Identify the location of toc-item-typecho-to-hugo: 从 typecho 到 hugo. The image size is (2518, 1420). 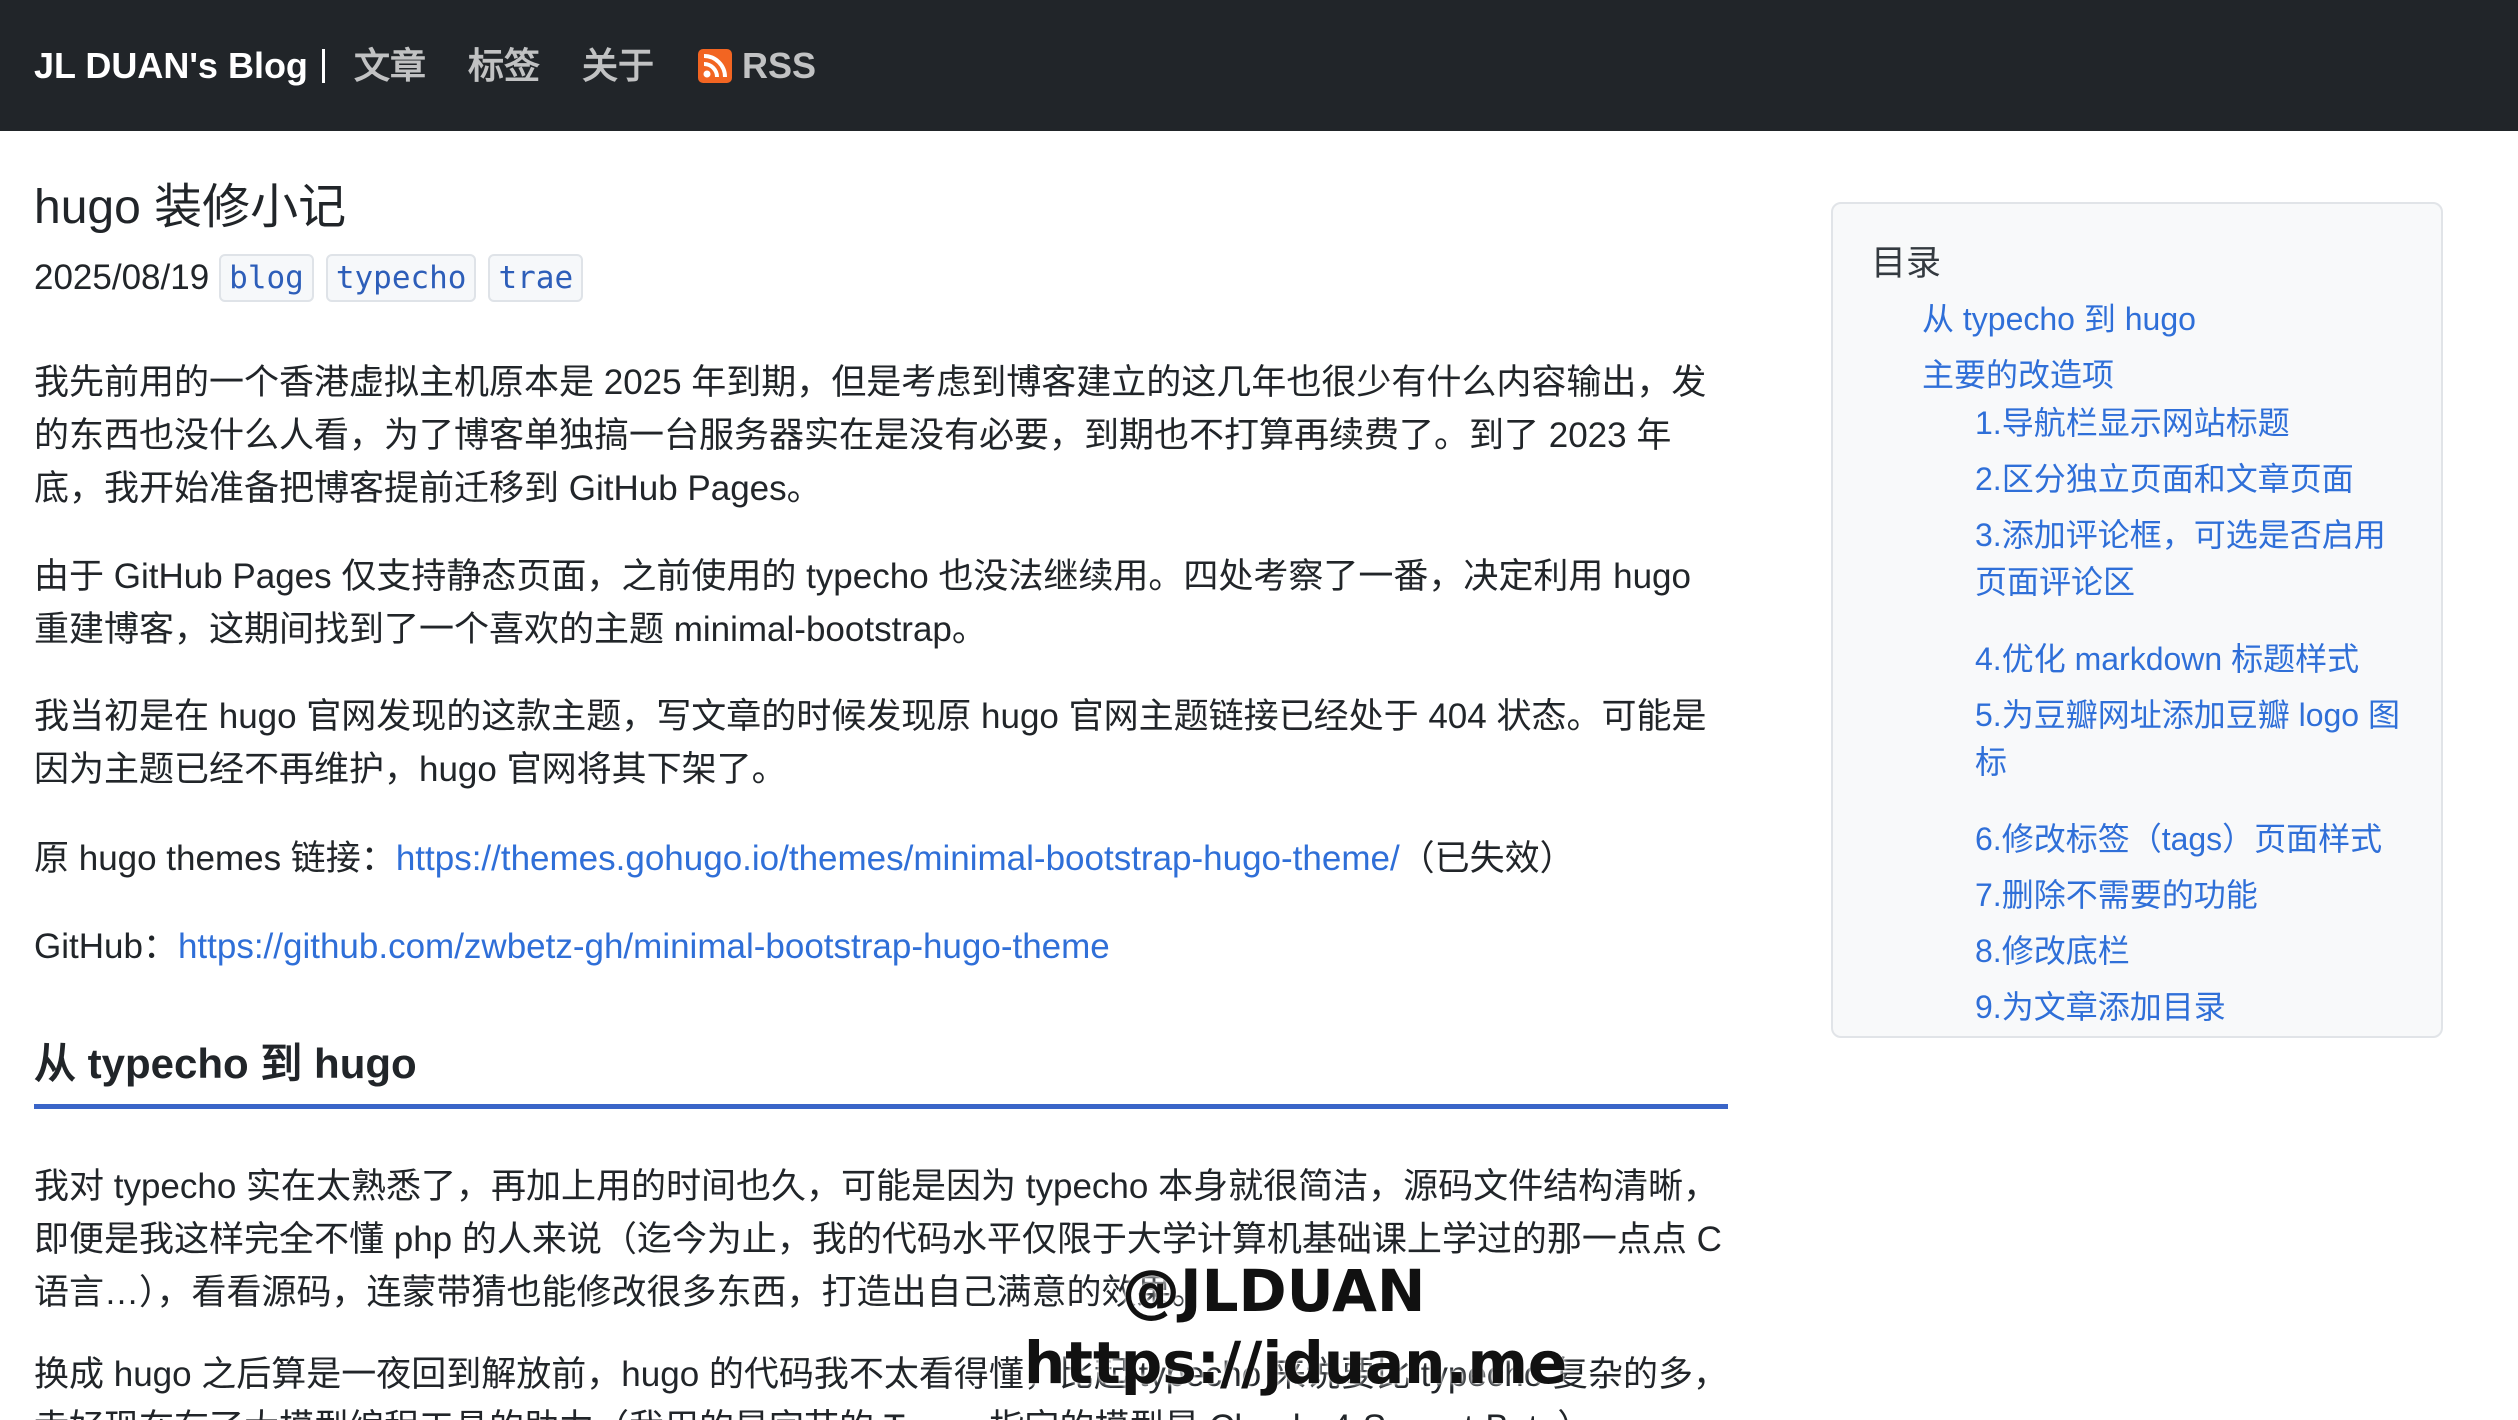
(2059, 319).